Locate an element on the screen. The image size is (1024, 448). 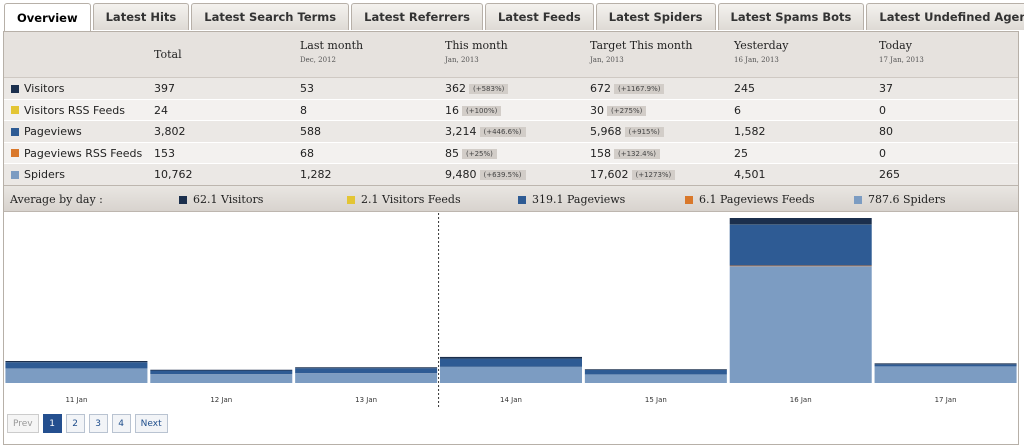
value-yesterday: 25 is located at coordinates (741, 153).